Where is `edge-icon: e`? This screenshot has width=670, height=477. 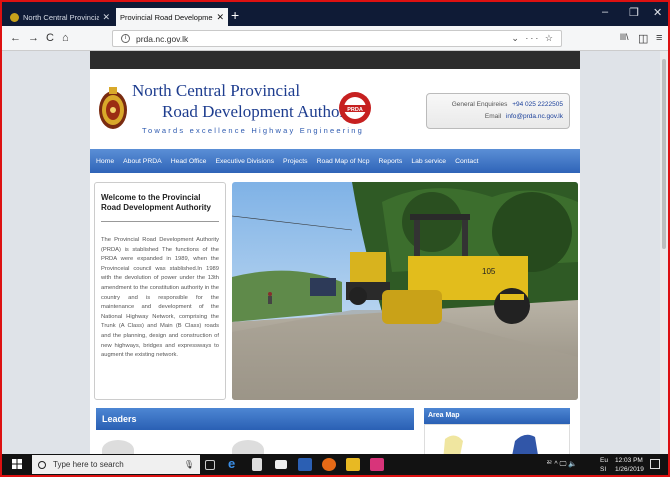 edge-icon: e is located at coordinates (234, 463).